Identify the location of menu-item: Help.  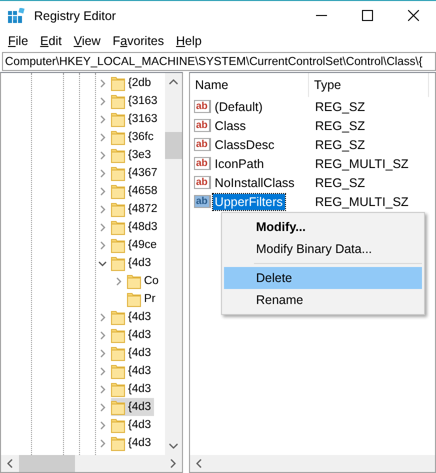
(189, 40).